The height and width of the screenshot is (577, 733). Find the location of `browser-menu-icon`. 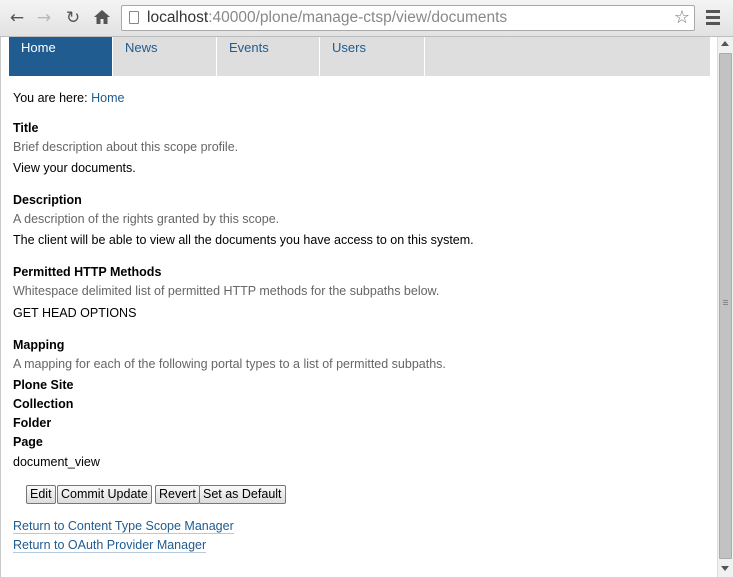

browser-menu-icon is located at coordinates (713, 18).